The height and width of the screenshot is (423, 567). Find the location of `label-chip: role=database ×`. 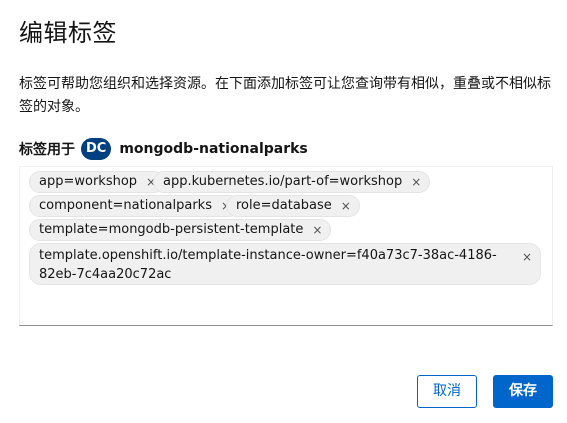

label-chip: role=database × is located at coordinates (293, 206).